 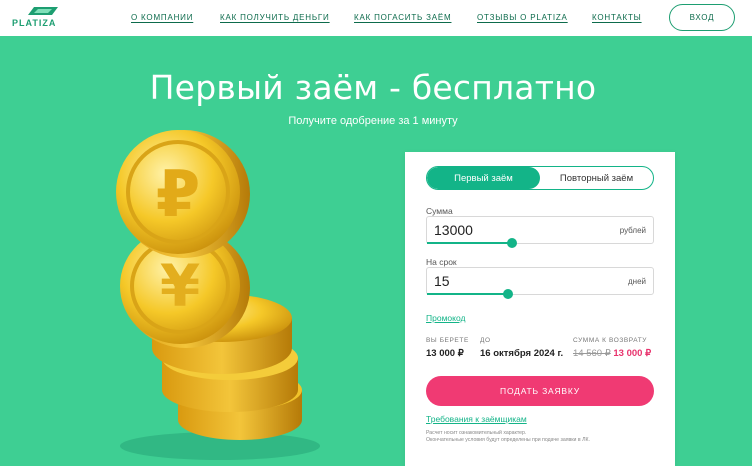 What do you see at coordinates (617, 17) in the screenshot?
I see `nav-link-contacts: КОНТАКТЫ` at bounding box center [617, 17].